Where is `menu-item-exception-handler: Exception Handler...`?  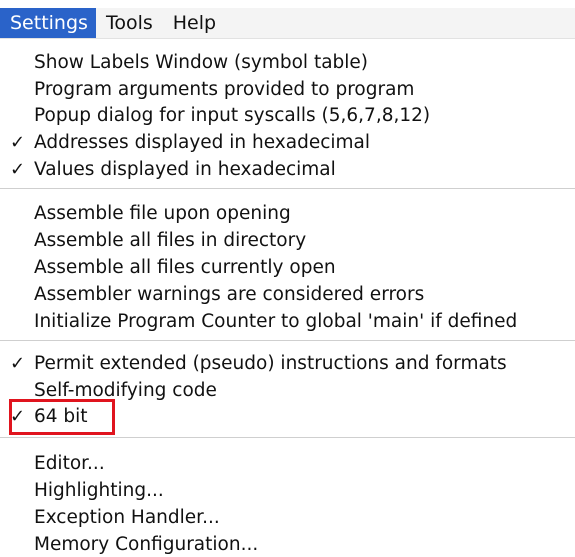
menu-item-exception-handler: Exception Handler... is located at coordinates (127, 518).